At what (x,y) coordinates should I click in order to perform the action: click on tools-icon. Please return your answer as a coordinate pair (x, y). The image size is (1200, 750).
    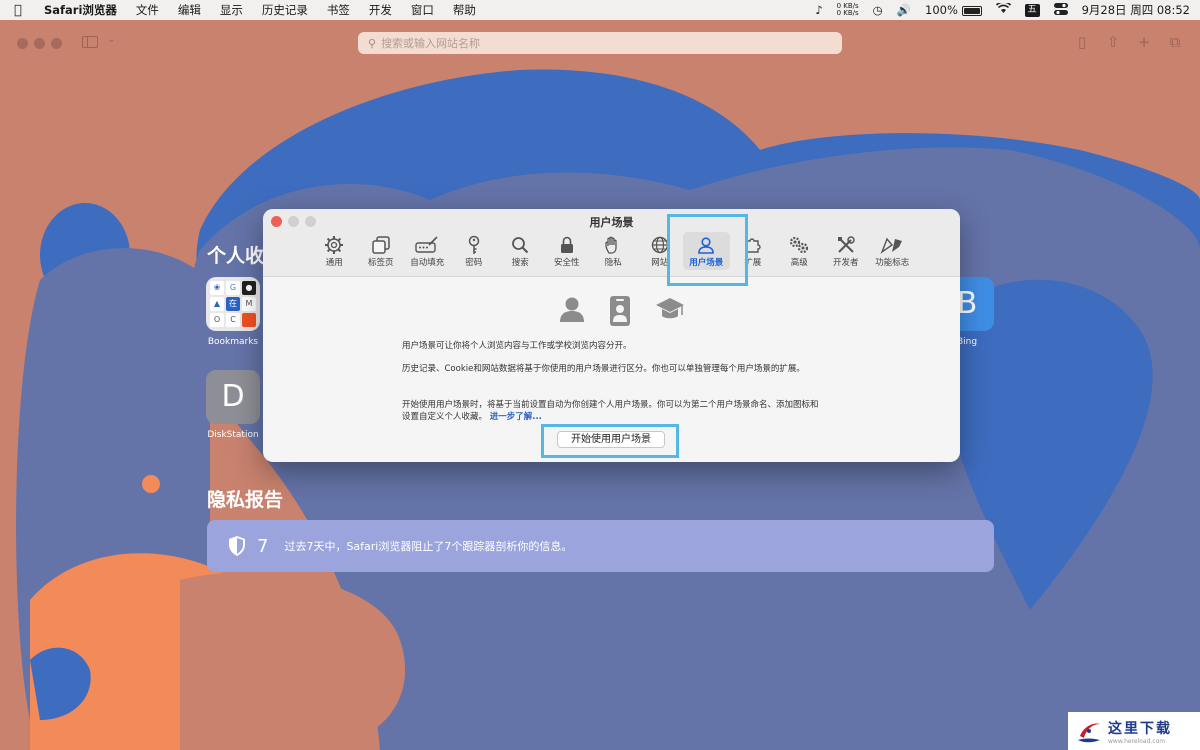
    Looking at the image, I should click on (846, 244).